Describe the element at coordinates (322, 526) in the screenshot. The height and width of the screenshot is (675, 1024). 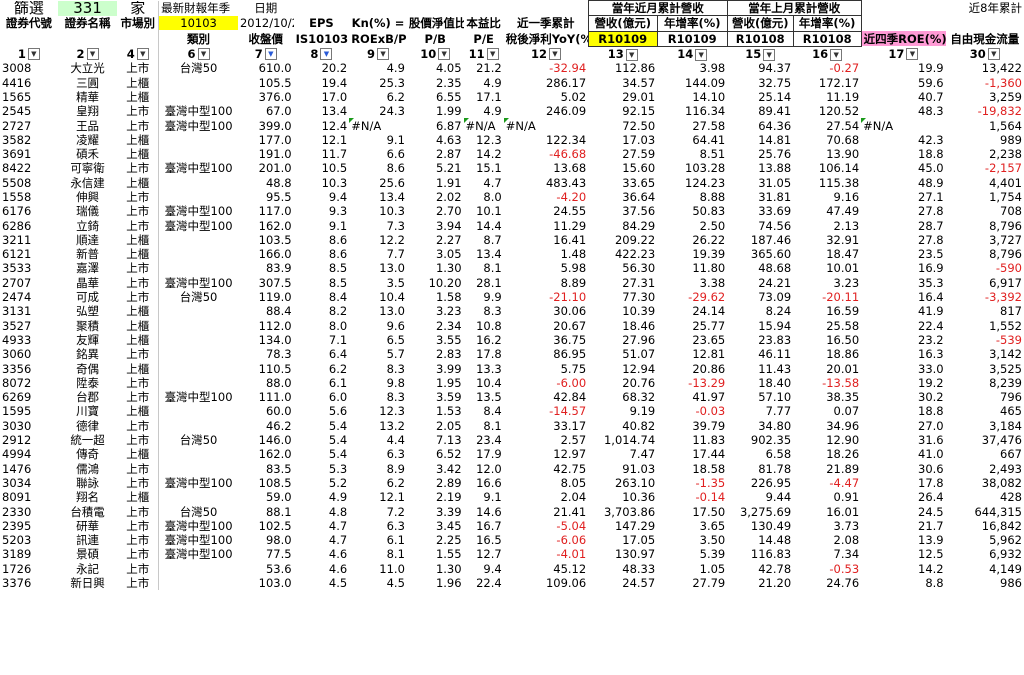
I see `cell-is10103: 4.7` at that location.